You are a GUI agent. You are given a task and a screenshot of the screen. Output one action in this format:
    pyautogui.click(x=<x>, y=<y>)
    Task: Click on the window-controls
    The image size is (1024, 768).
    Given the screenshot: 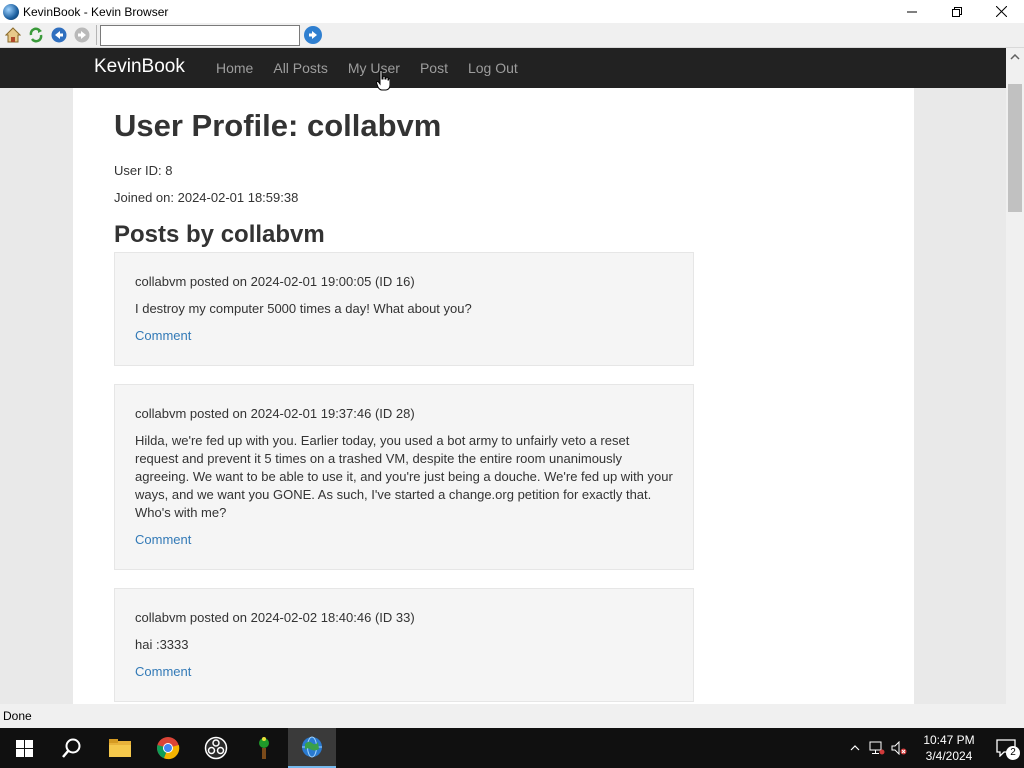 What is the action you would take?
    pyautogui.click(x=956, y=11)
    